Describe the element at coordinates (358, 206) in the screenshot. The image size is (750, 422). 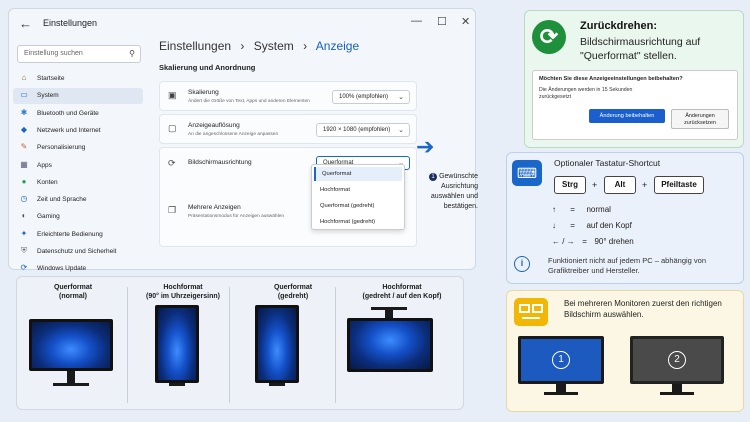
I see `menu-item-landscape-flipped: Querformat (gedreht)` at that location.